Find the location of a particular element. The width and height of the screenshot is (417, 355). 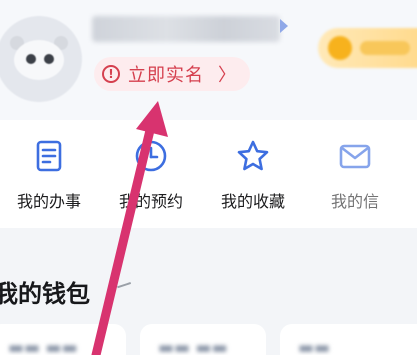

action-label: 我的信 is located at coordinates (354, 201).